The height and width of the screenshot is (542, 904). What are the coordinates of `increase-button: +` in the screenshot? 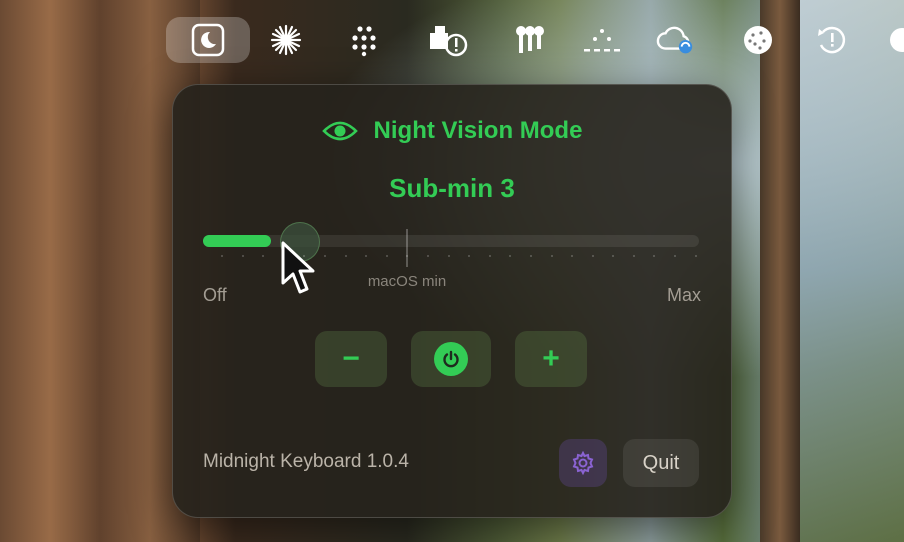 It's located at (551, 359).